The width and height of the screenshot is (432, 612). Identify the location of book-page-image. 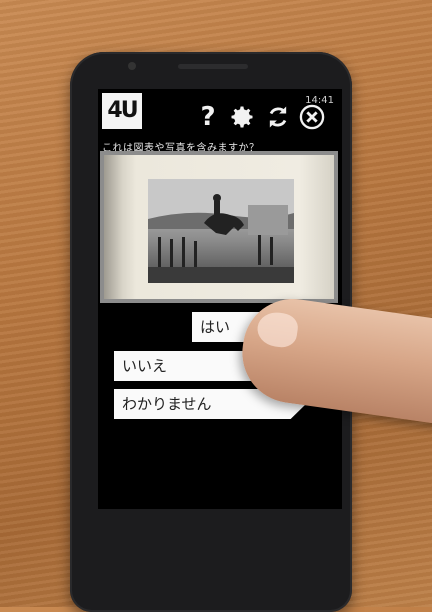
(219, 227).